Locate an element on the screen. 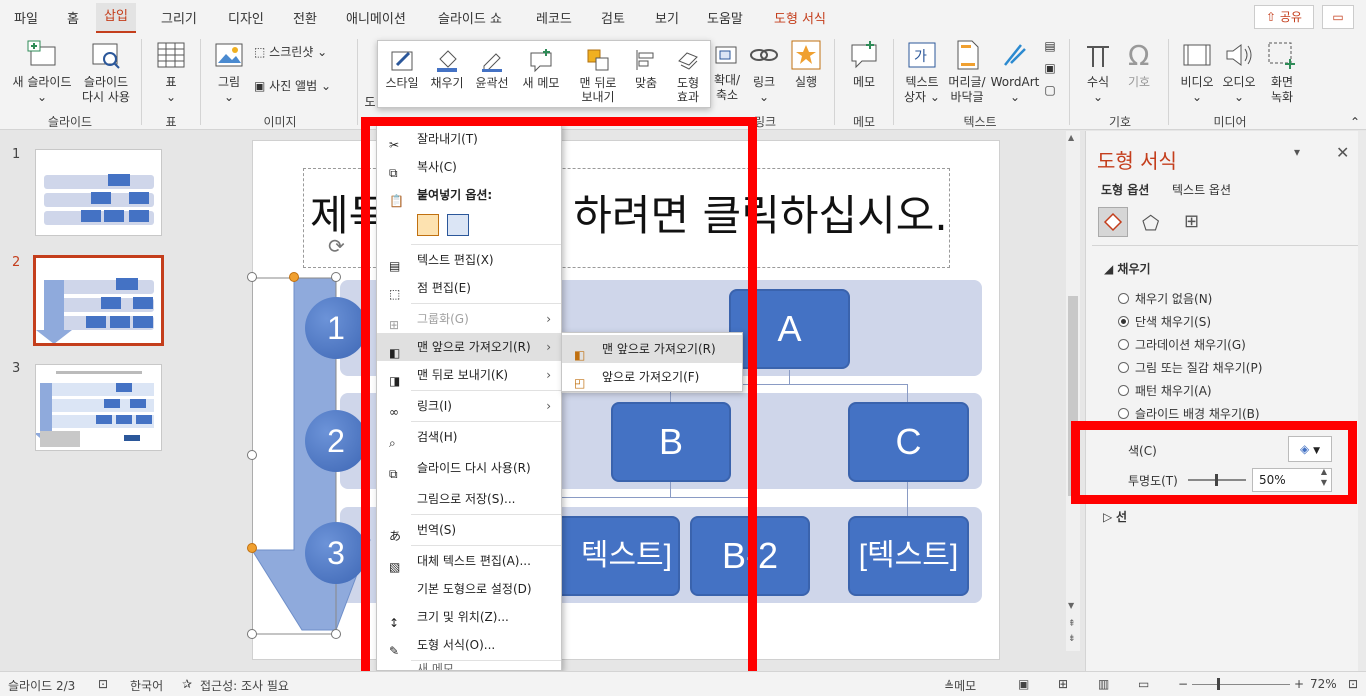  wordart-button: WordArt ⌄ is located at coordinates (1015, 72).